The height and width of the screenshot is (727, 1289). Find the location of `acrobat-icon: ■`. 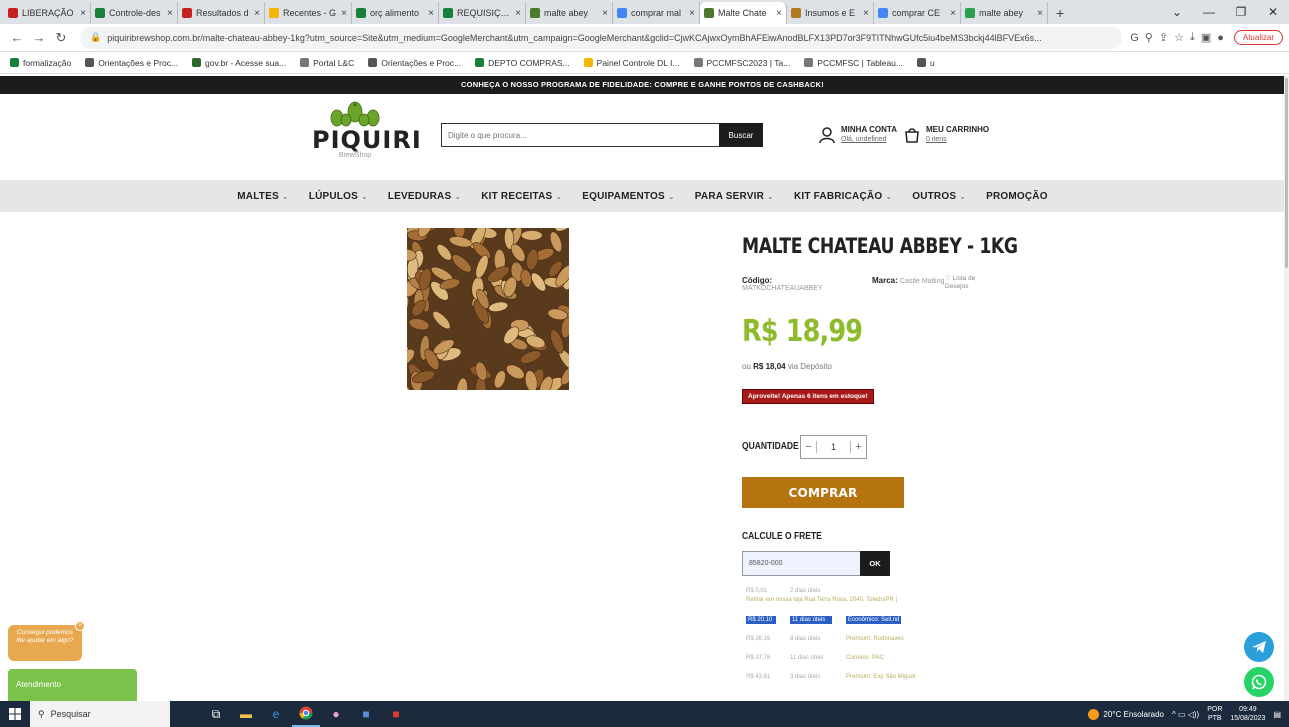

acrobat-icon: ■ is located at coordinates (396, 714).